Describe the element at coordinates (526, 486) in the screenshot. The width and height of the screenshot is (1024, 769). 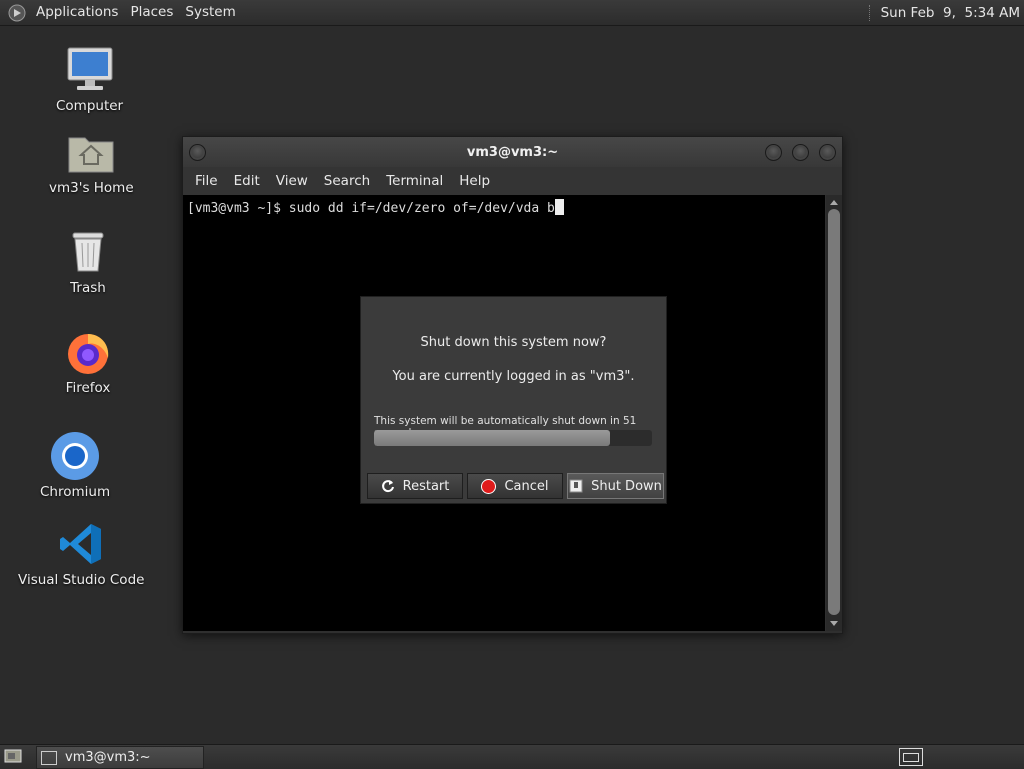
I see `cancel-label: Cancel` at that location.